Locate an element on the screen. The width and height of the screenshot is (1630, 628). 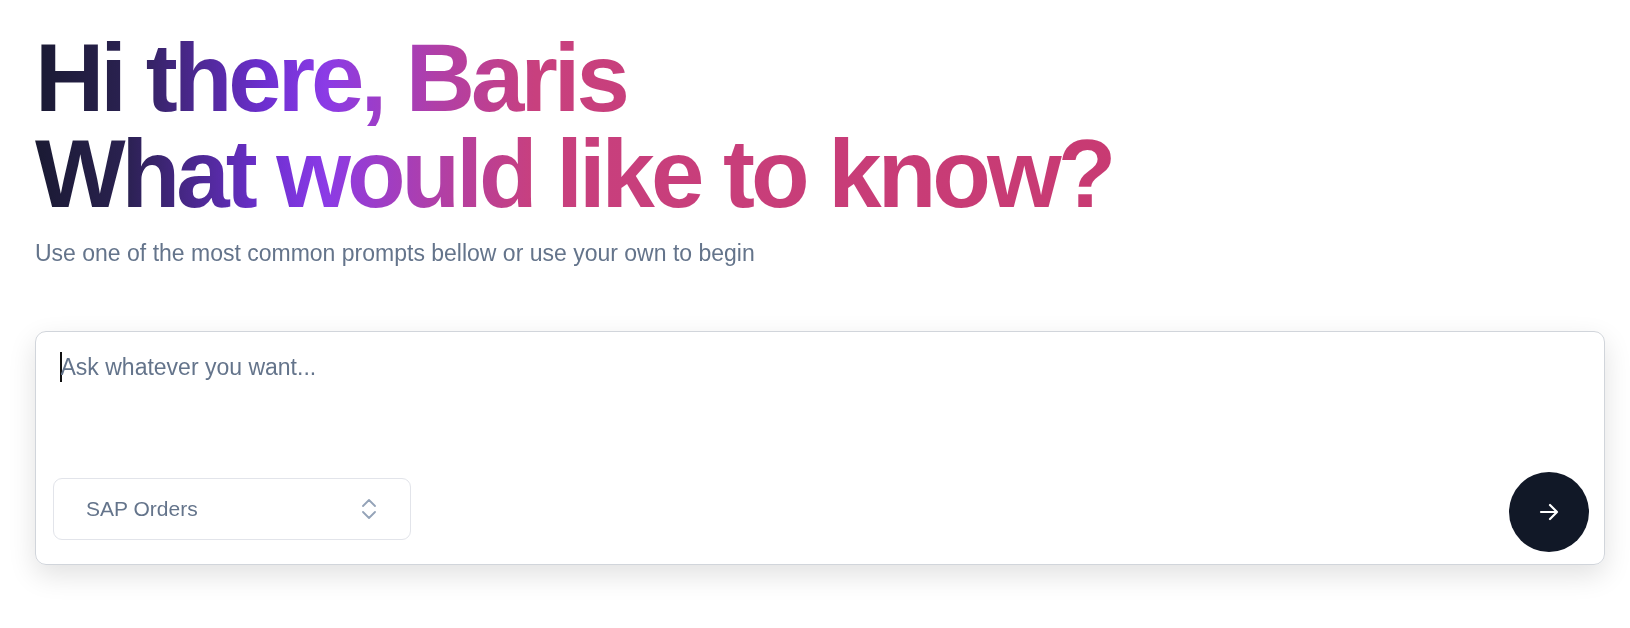
chevron-up-down-icon is located at coordinates (369, 509).